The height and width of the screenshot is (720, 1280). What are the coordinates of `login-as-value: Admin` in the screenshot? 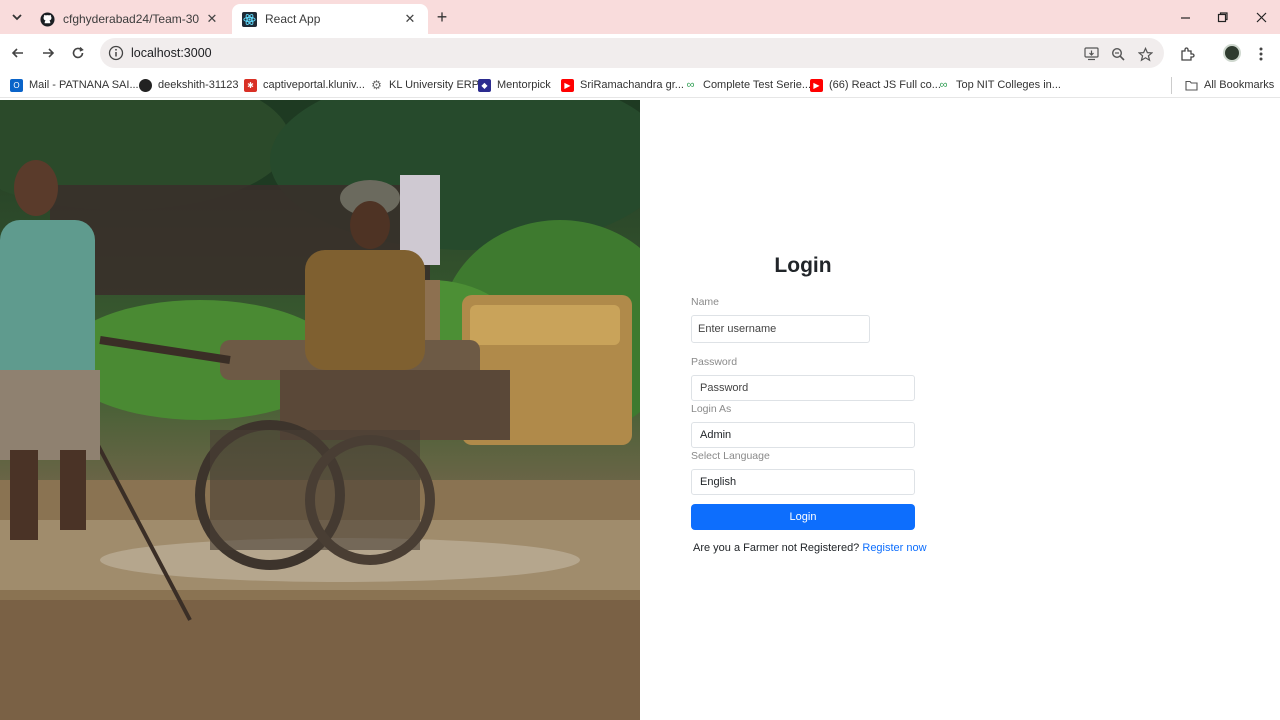 It's located at (716, 435).